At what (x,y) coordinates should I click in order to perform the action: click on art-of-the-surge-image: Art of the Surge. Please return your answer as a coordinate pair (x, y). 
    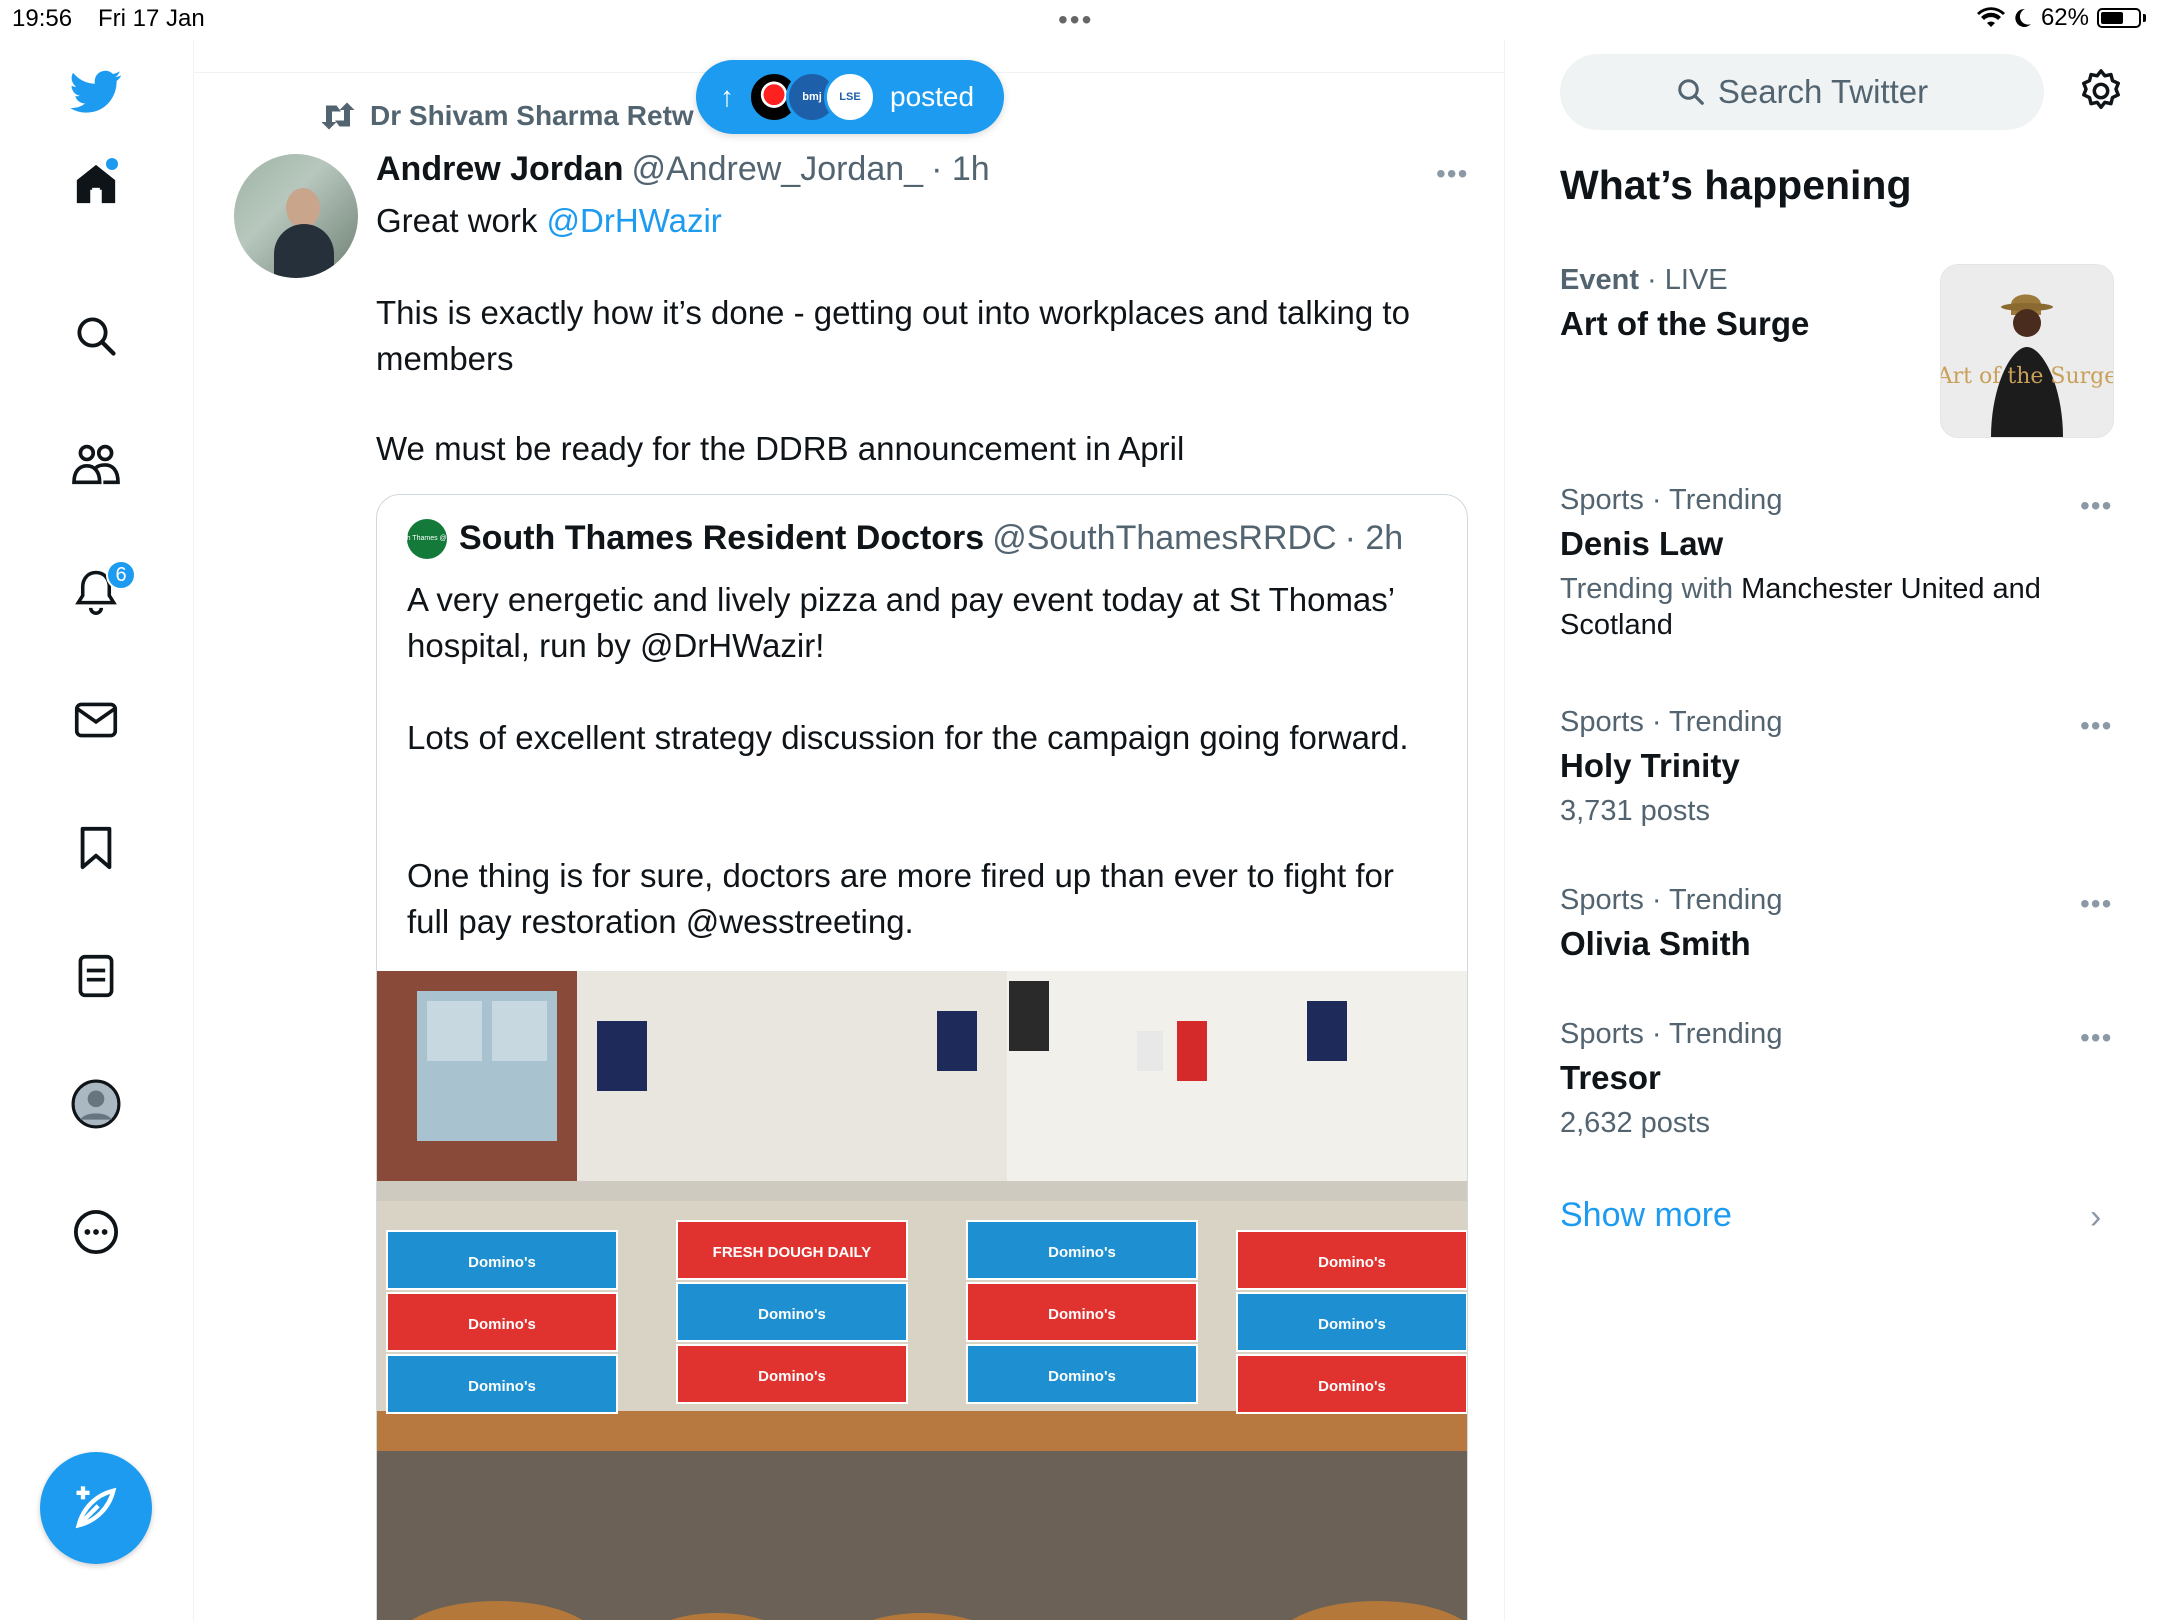
    Looking at the image, I should click on (2027, 351).